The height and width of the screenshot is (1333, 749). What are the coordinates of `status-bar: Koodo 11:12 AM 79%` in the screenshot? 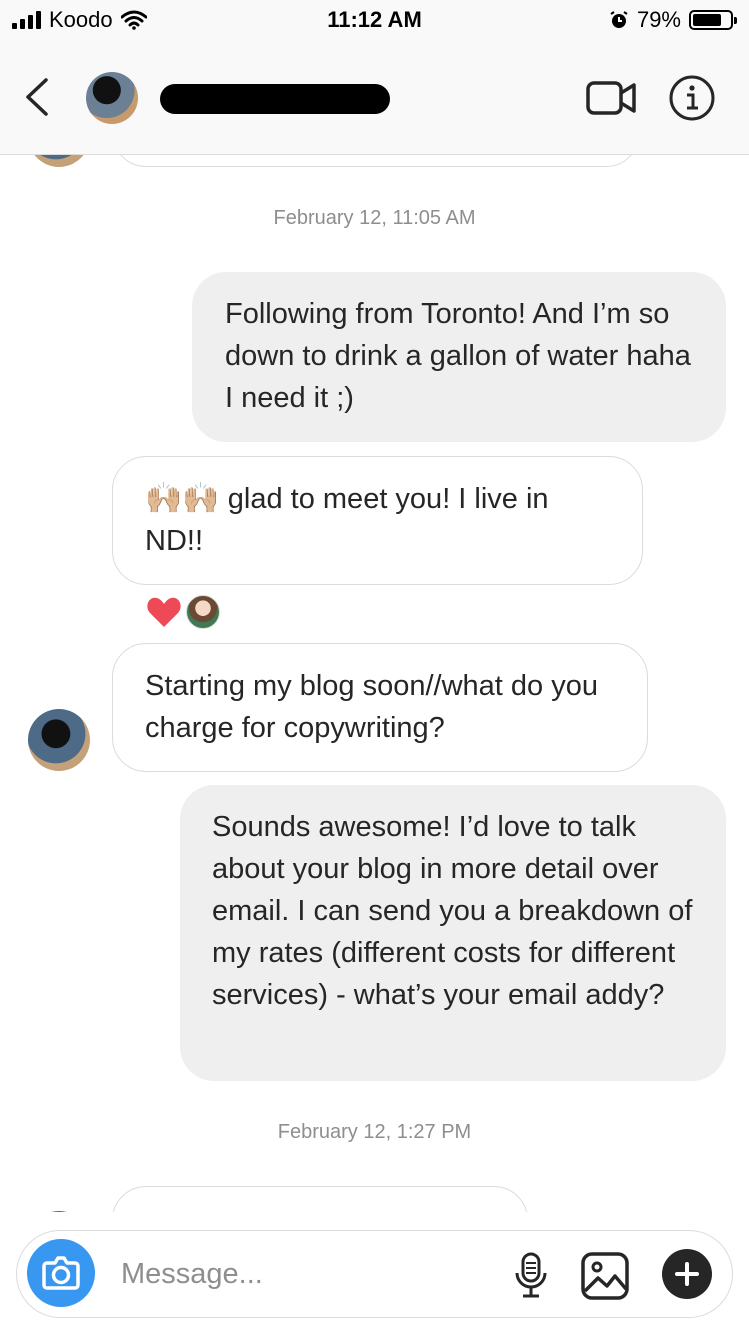 It's located at (374, 21).